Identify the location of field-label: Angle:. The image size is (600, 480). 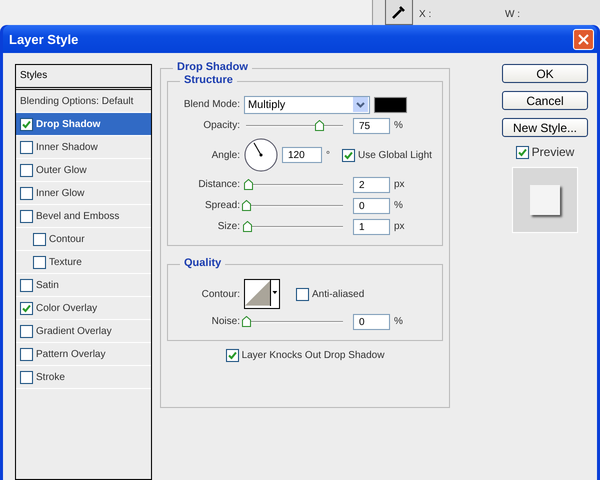
(225, 155).